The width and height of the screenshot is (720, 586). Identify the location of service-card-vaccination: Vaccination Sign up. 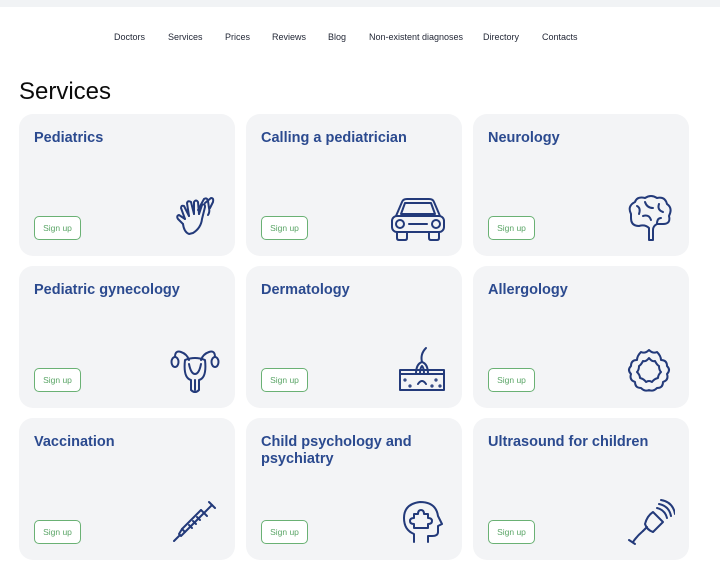
(127, 489).